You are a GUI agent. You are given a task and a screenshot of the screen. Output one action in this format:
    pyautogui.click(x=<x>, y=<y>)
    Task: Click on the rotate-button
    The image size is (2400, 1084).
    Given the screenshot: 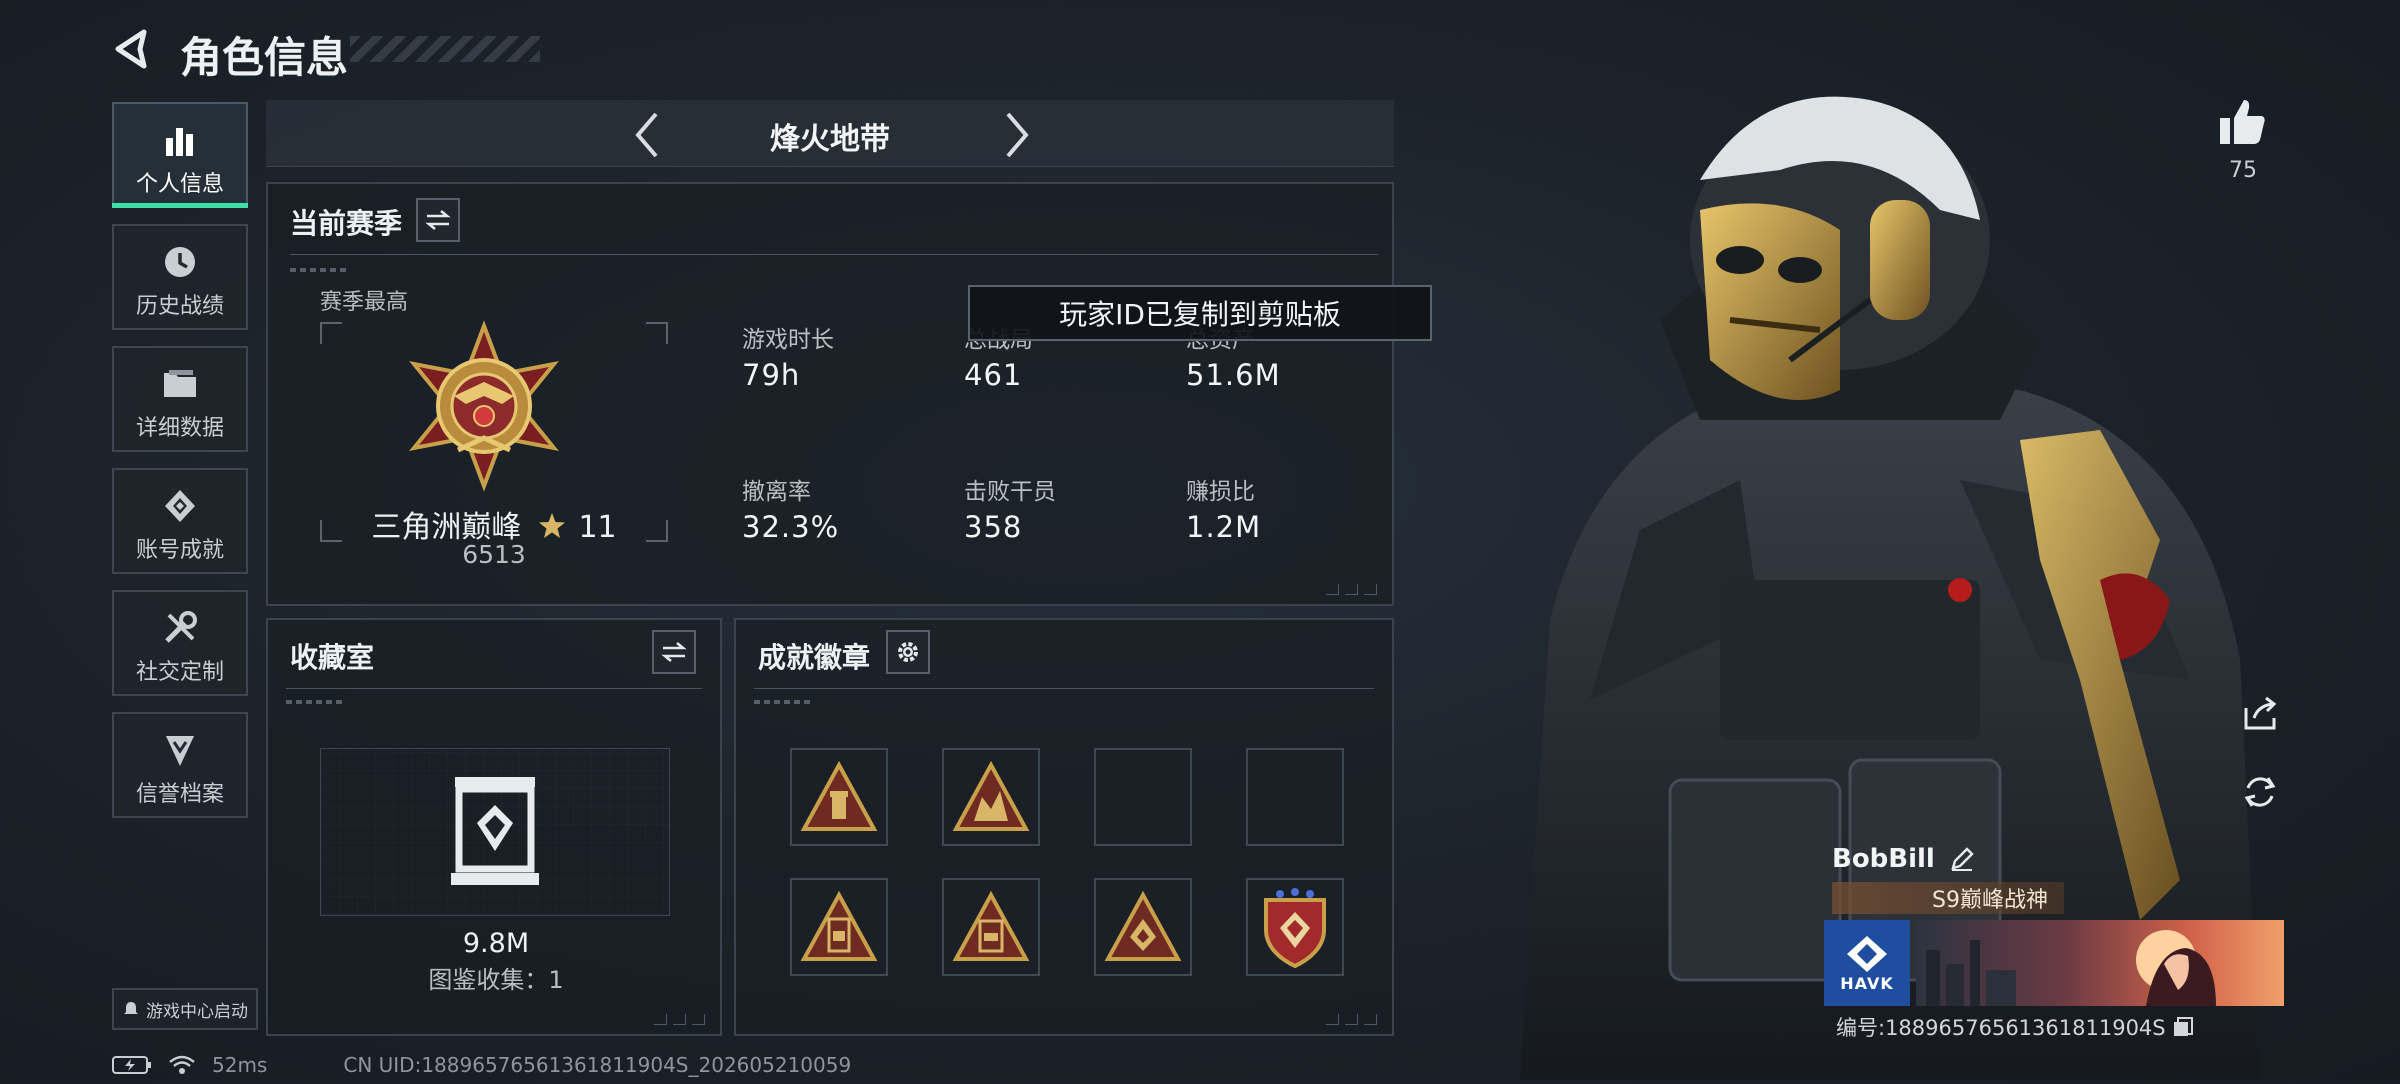 What is the action you would take?
    pyautogui.click(x=2260, y=792)
    